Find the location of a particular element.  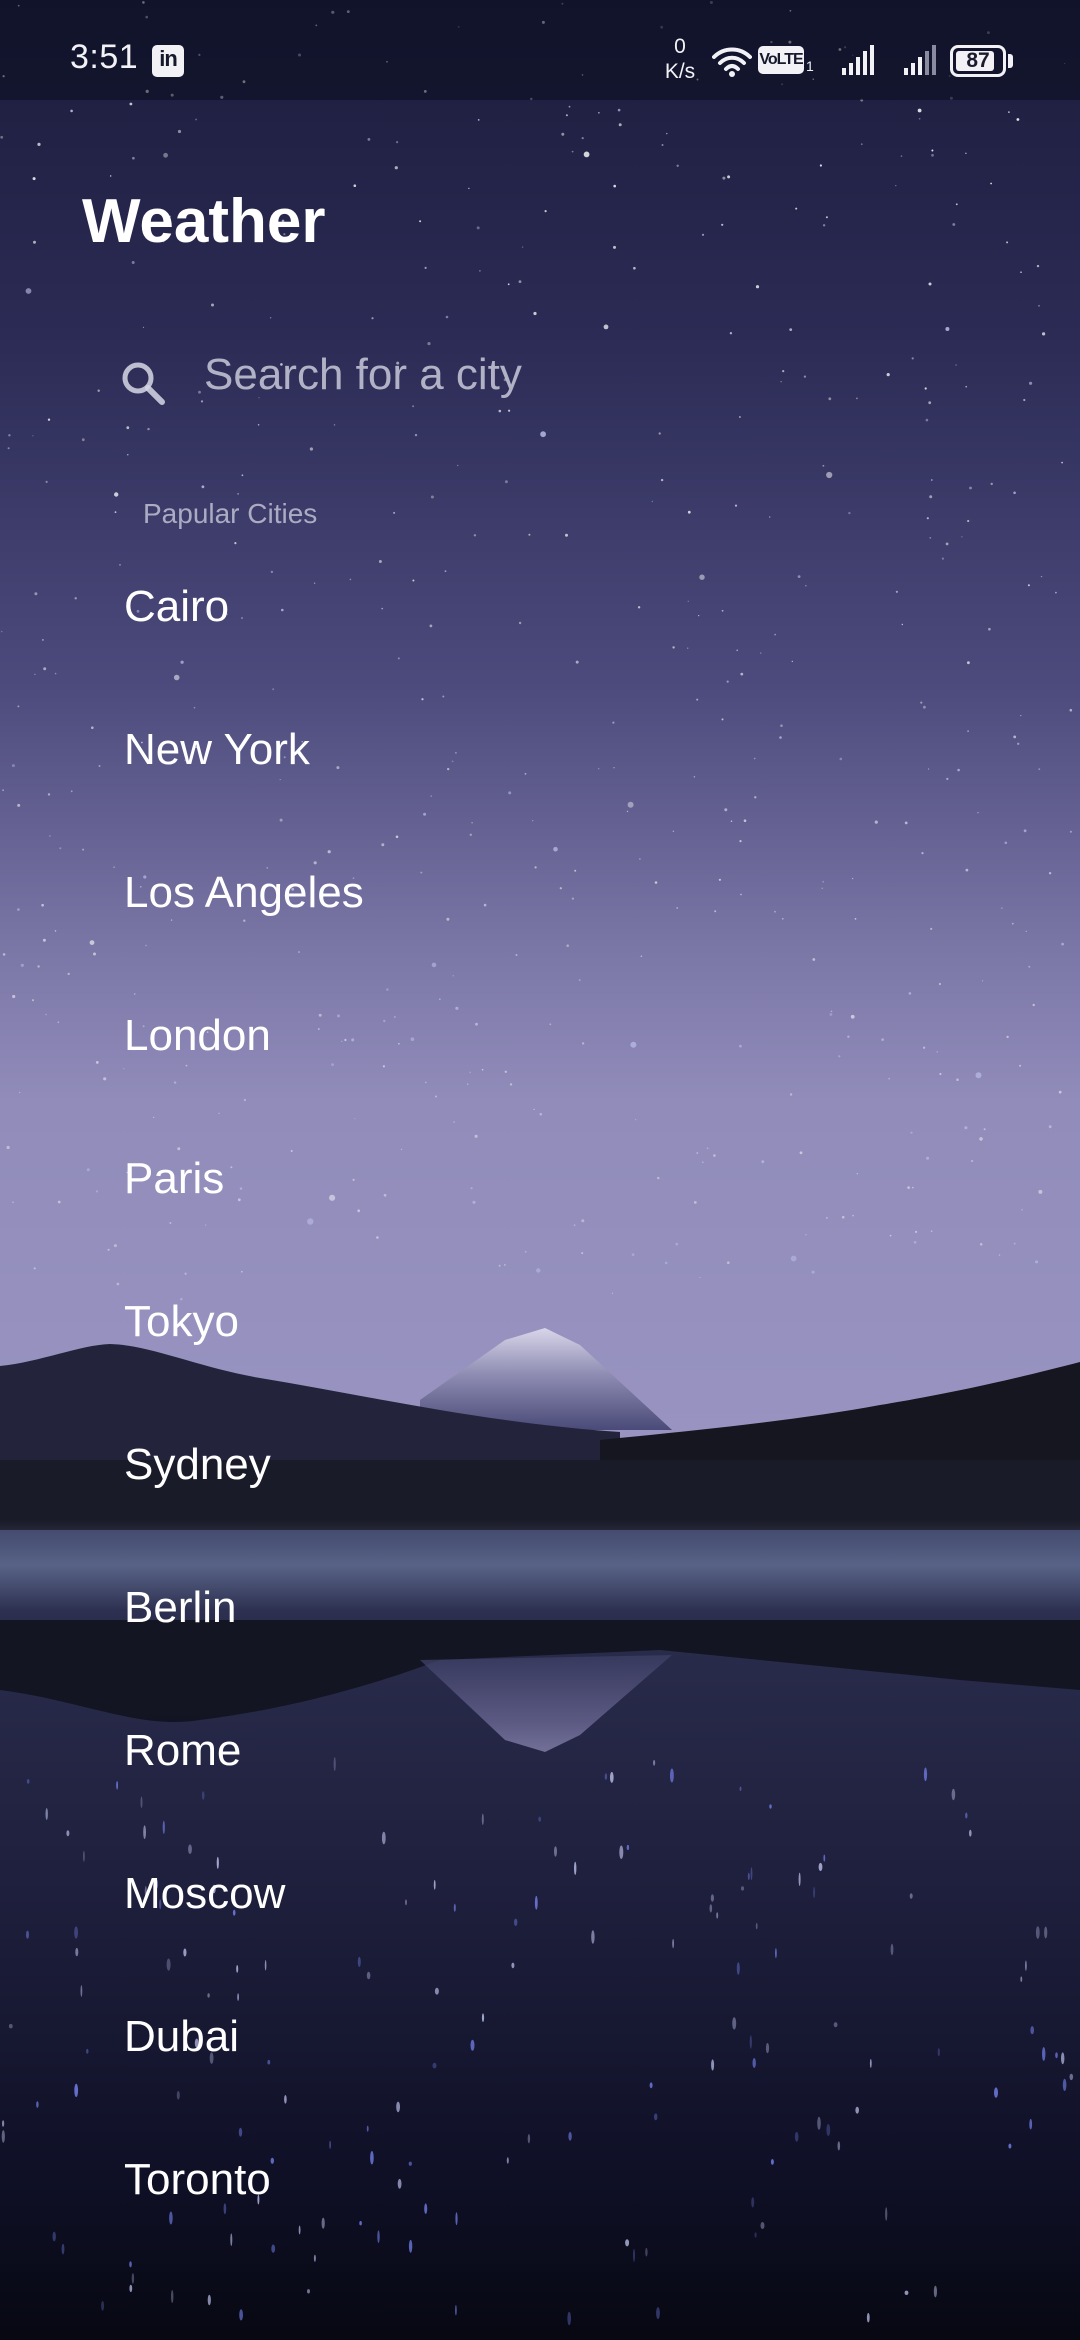

city-item: Moscow is located at coordinates (540, 1898).